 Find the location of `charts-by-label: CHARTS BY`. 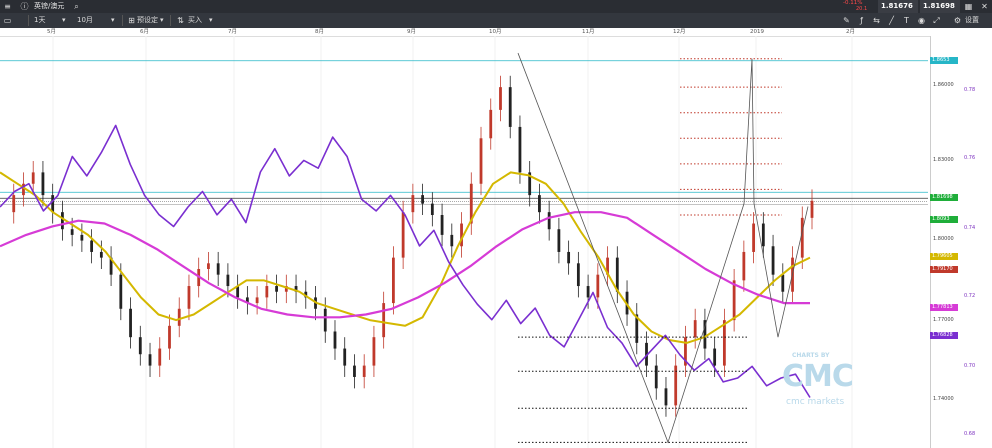

charts-by-label: CHARTS BY is located at coordinates (811, 355).